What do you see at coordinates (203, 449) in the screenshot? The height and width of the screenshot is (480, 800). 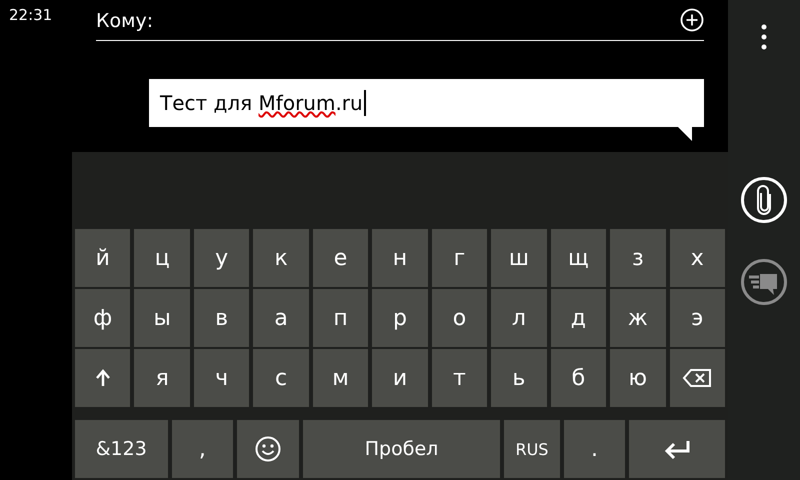 I see `key: ,` at bounding box center [203, 449].